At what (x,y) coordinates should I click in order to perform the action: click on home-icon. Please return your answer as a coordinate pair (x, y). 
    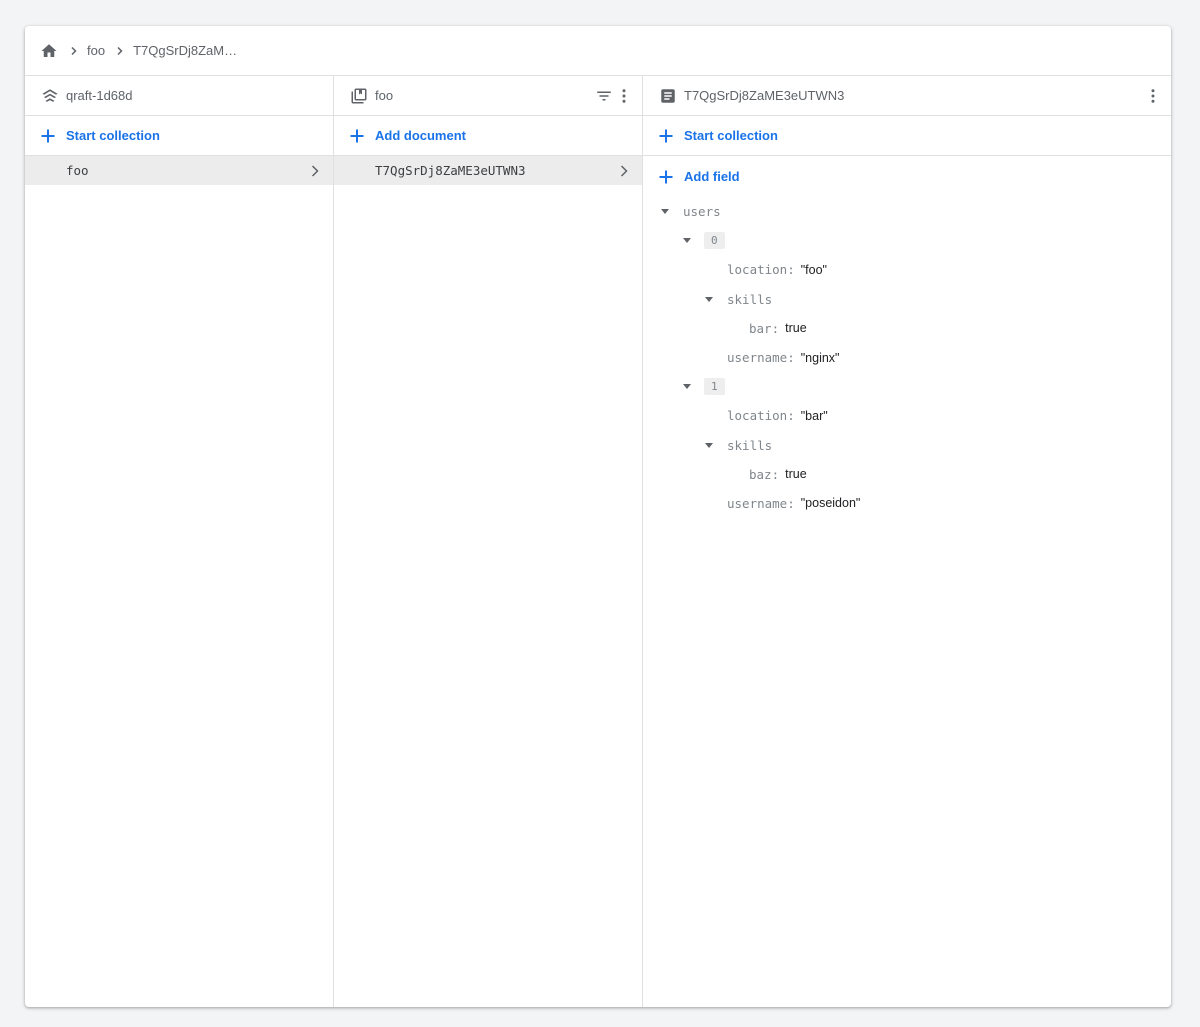
    Looking at the image, I should click on (49, 51).